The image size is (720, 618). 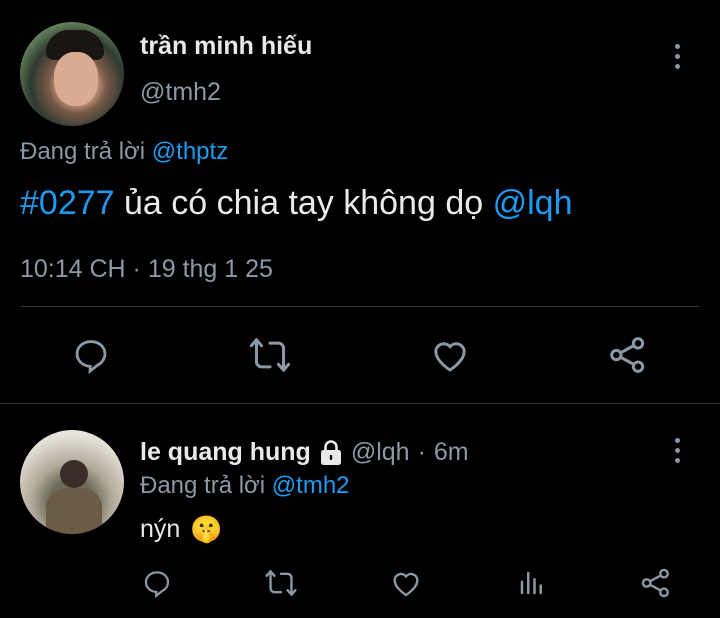 I want to click on main-replying-line: Đang trả lời @thptz, so click(x=124, y=152).